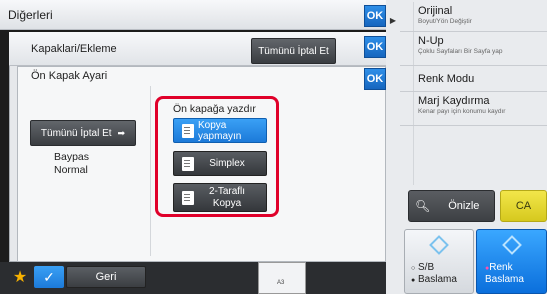  I want to click on front-cover-dialog-title: Ön Kapak Ayari, so click(69, 76).